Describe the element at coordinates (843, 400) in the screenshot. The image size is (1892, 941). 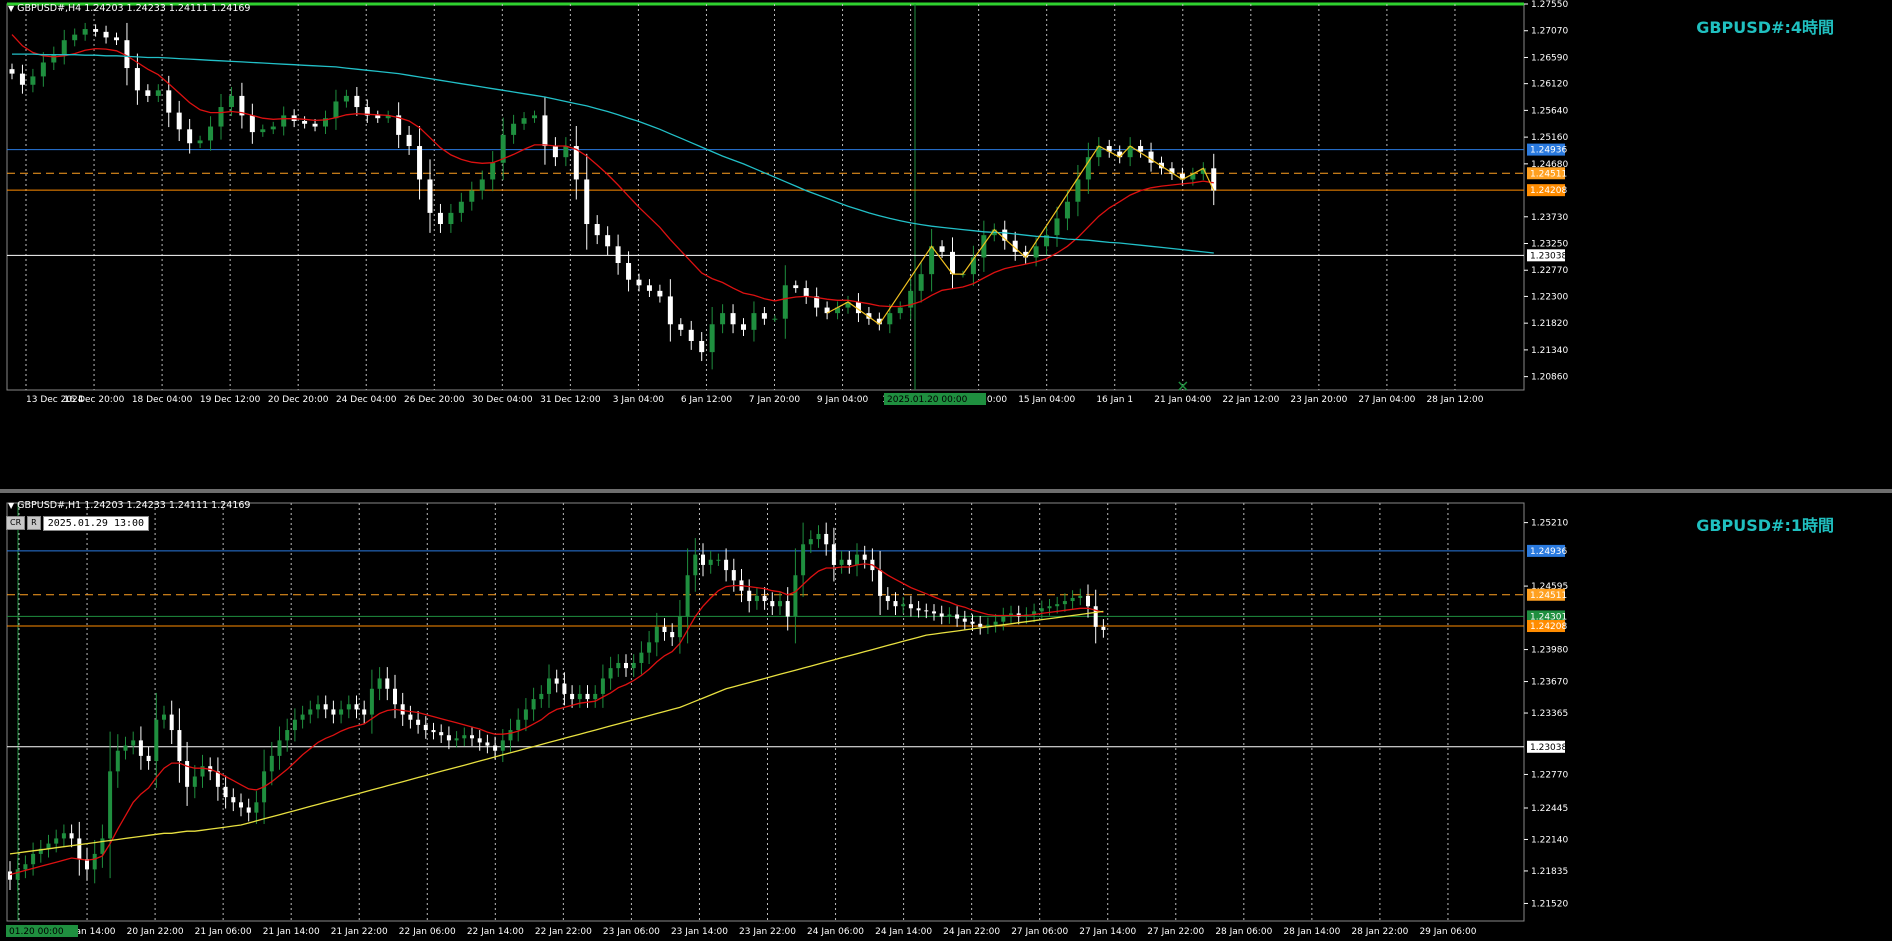
I see `x-tick-label: 9 Jan 04:00` at that location.